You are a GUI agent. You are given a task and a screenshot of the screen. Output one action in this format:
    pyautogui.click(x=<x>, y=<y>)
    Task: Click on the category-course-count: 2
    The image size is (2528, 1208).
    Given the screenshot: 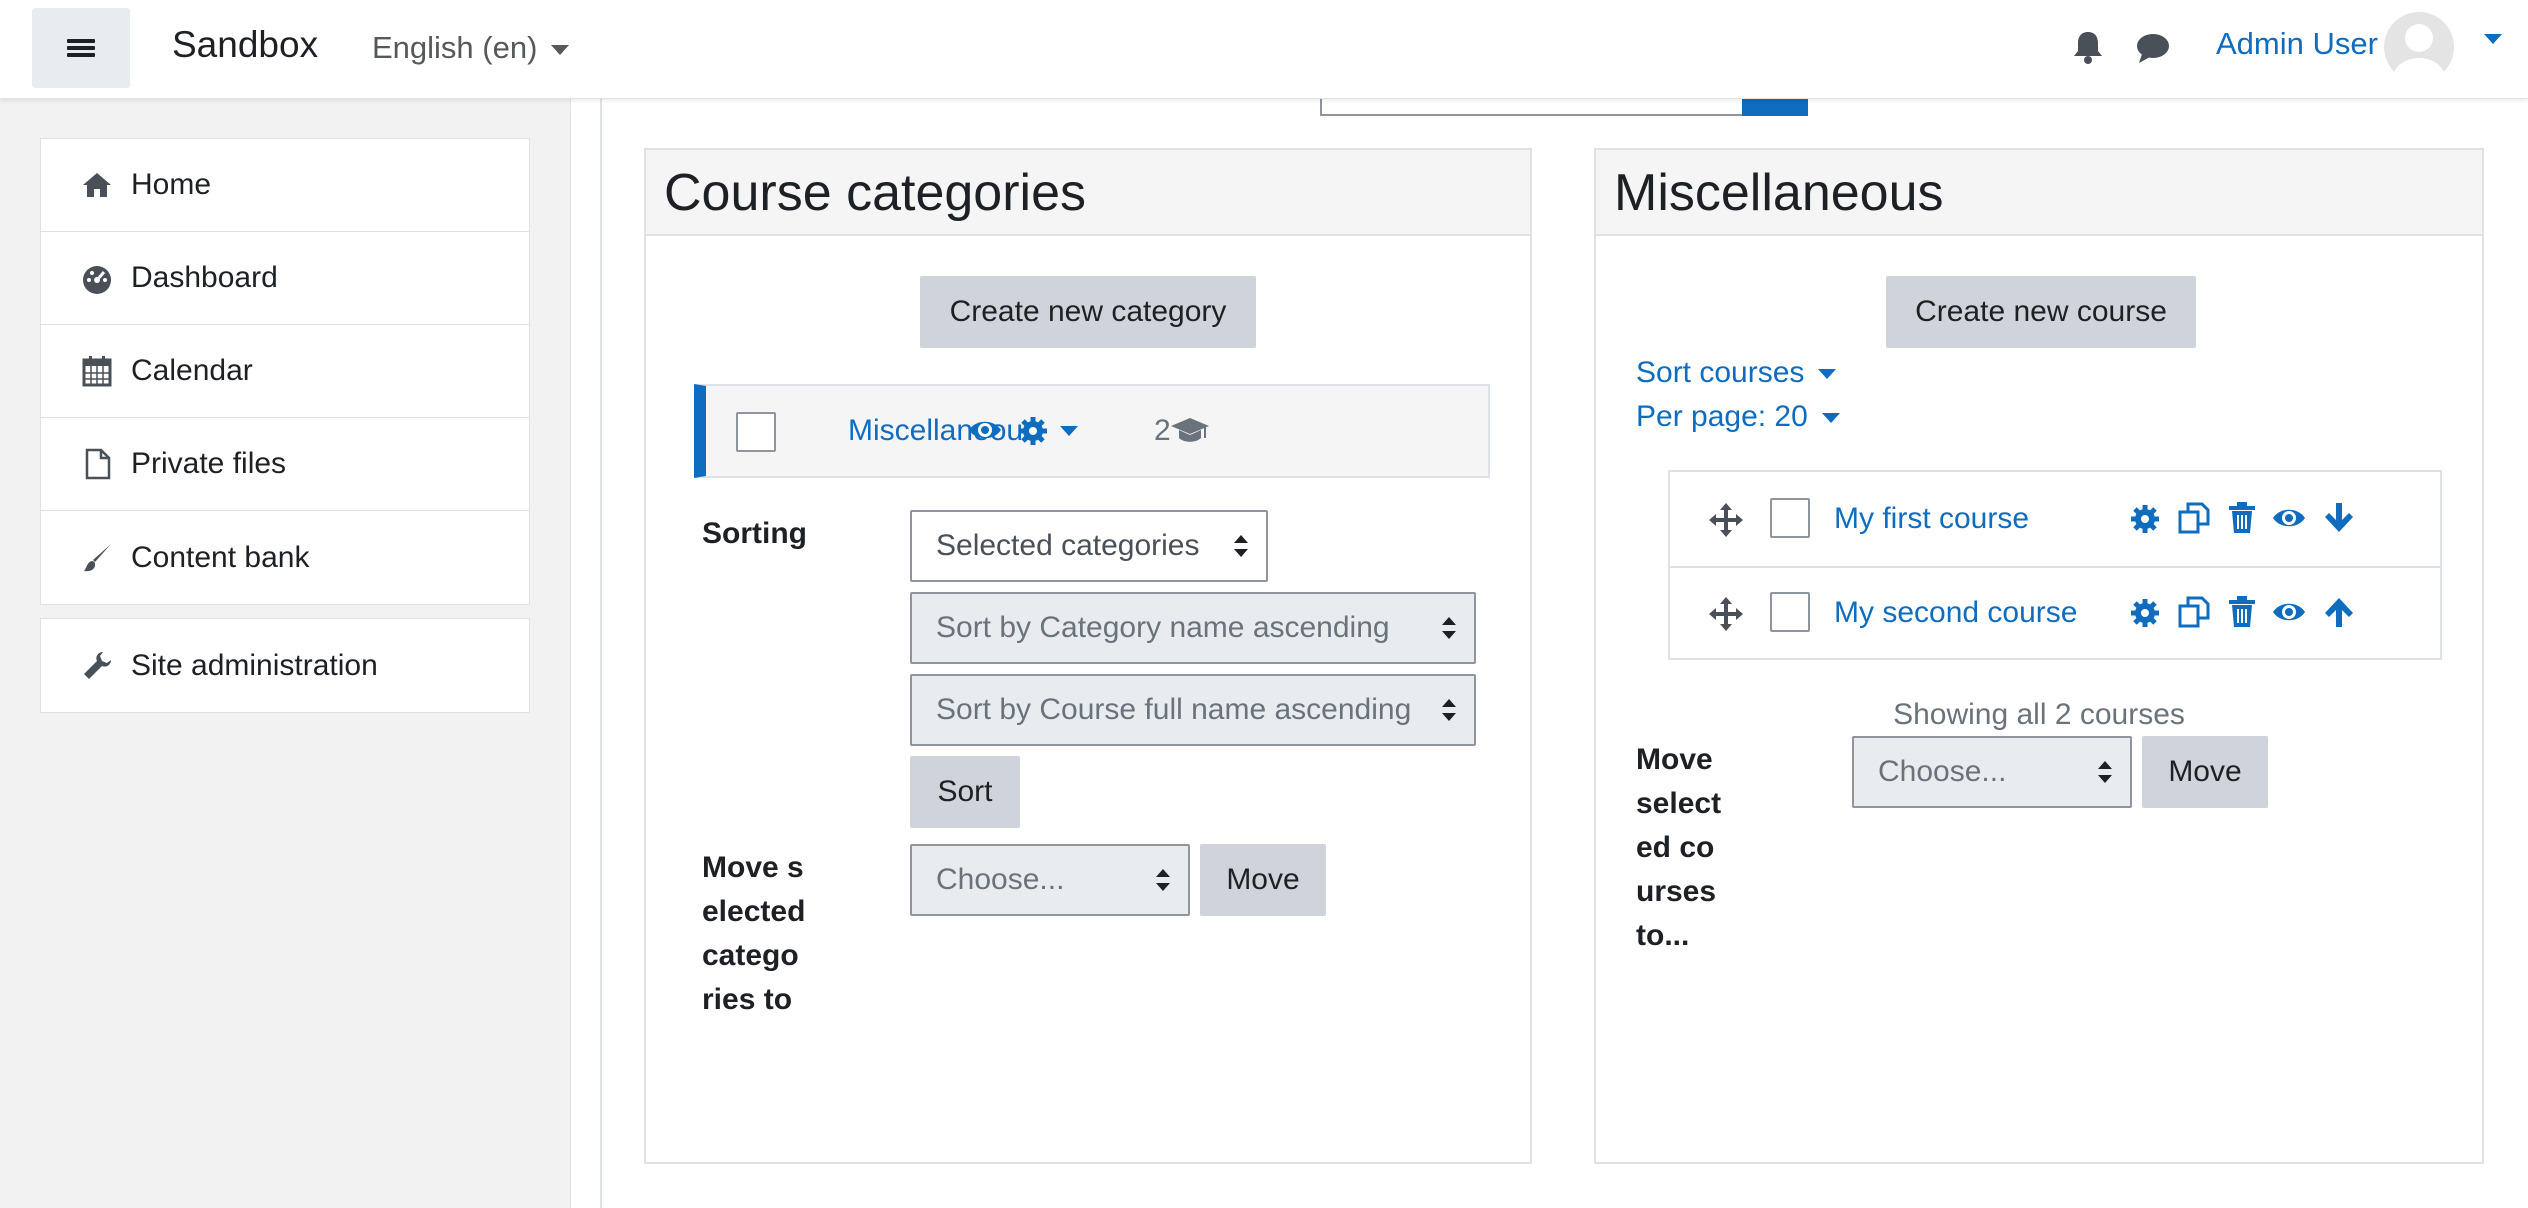 What is the action you would take?
    pyautogui.click(x=1162, y=430)
    